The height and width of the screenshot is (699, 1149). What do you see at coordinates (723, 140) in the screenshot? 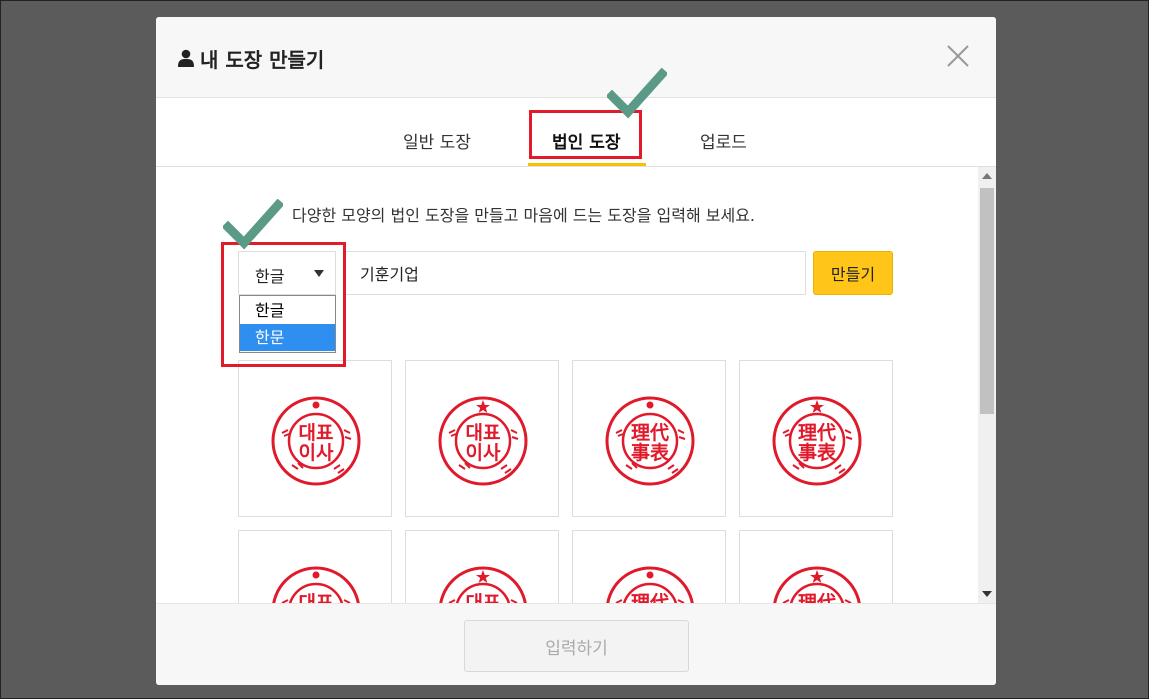
I see `tab-upload: 업로드` at bounding box center [723, 140].